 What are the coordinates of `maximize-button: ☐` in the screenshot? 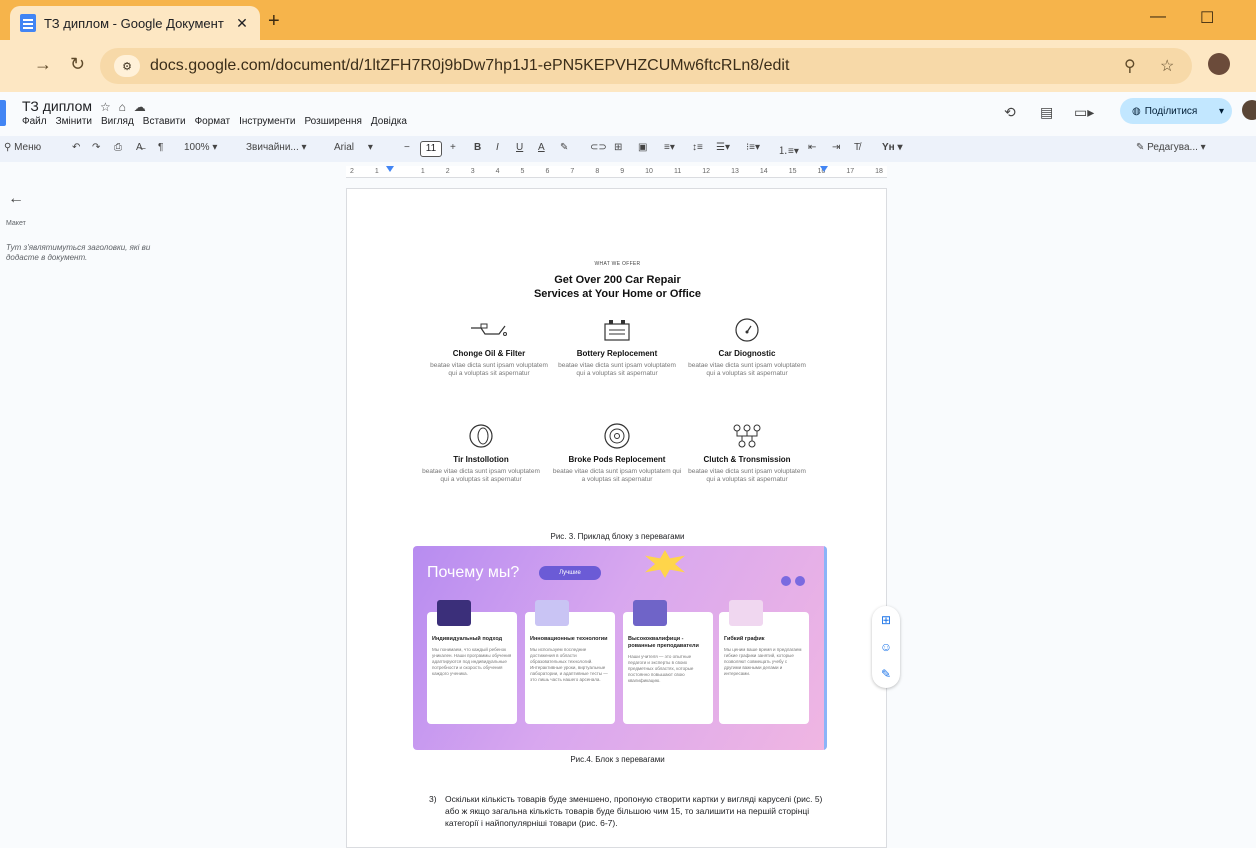 It's located at (1207, 18).